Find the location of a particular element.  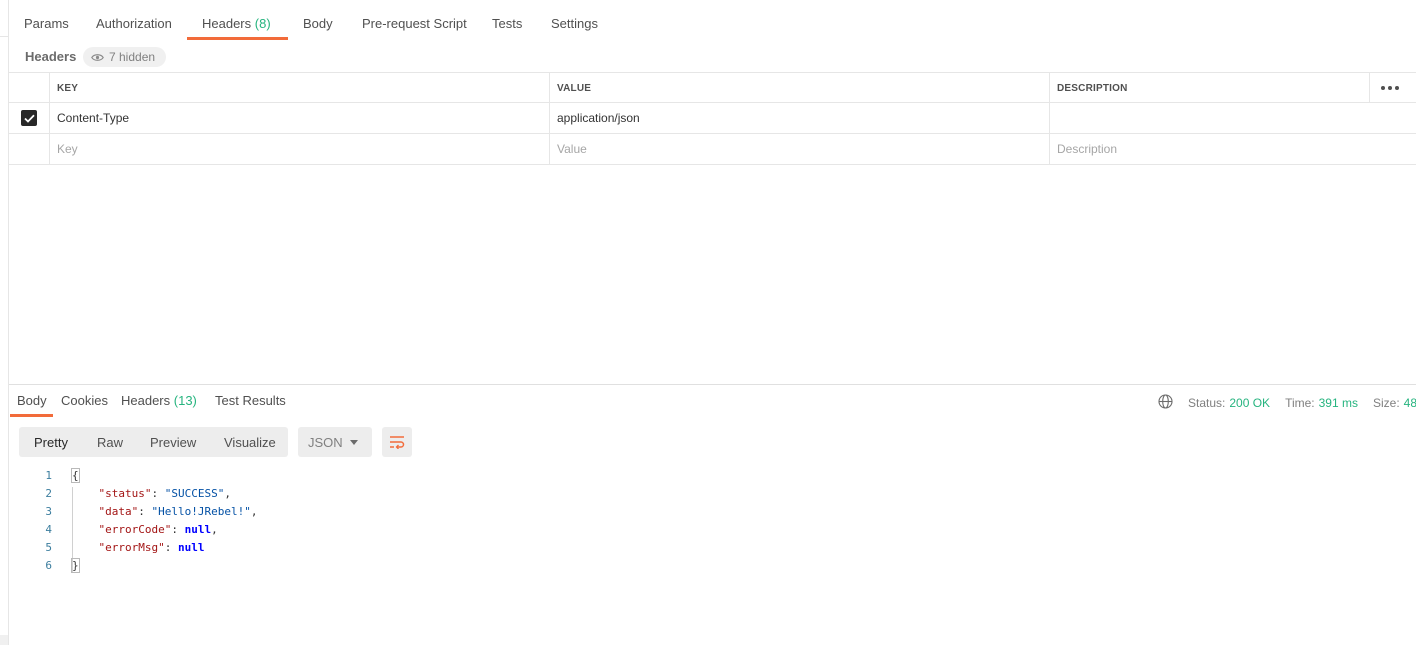

header-description-cell is located at coordinates (1209, 118).